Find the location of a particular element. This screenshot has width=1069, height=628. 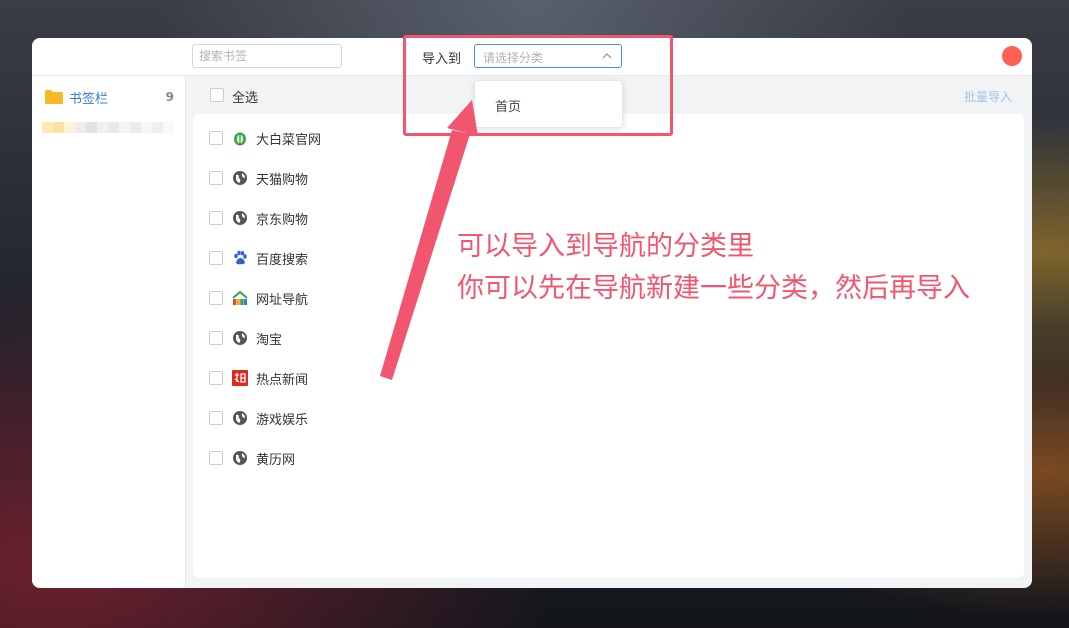

bookmark-label: 天猫购物 is located at coordinates (282, 180).